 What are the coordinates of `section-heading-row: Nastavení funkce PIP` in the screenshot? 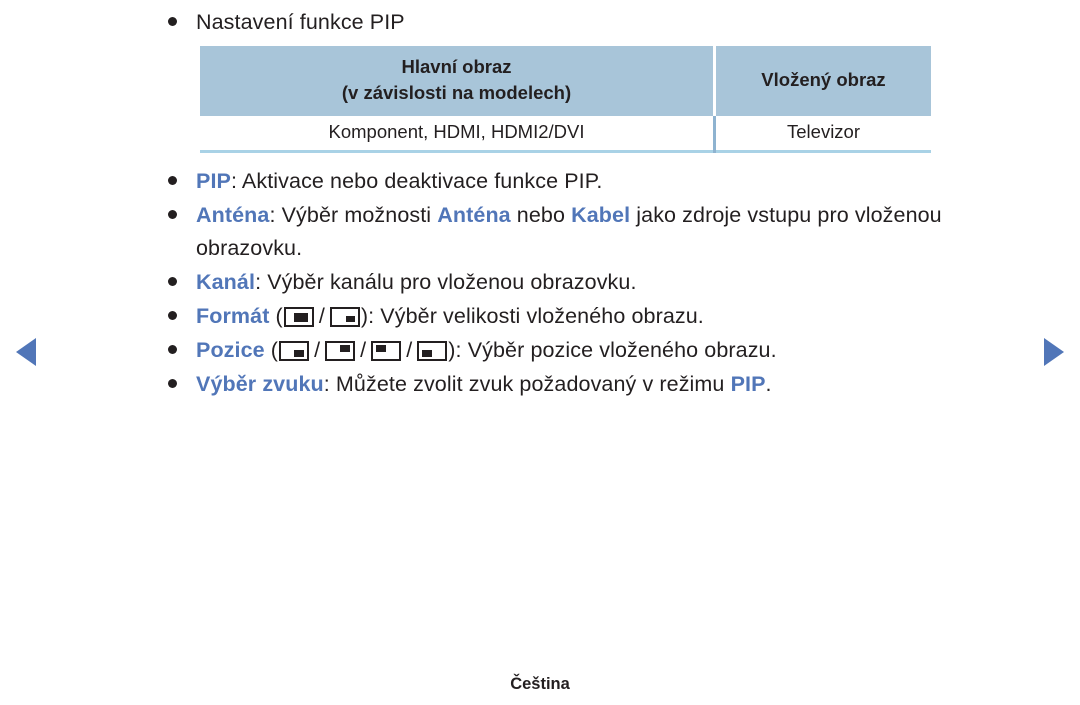 It's located at (568, 22).